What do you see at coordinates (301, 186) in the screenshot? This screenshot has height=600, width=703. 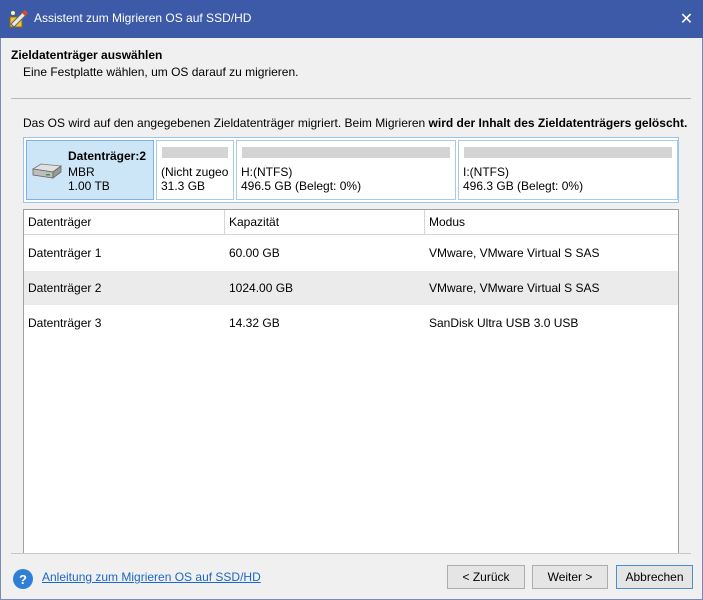 I see `partition-detail: 496.5 GB (Belegt: 0%)` at bounding box center [301, 186].